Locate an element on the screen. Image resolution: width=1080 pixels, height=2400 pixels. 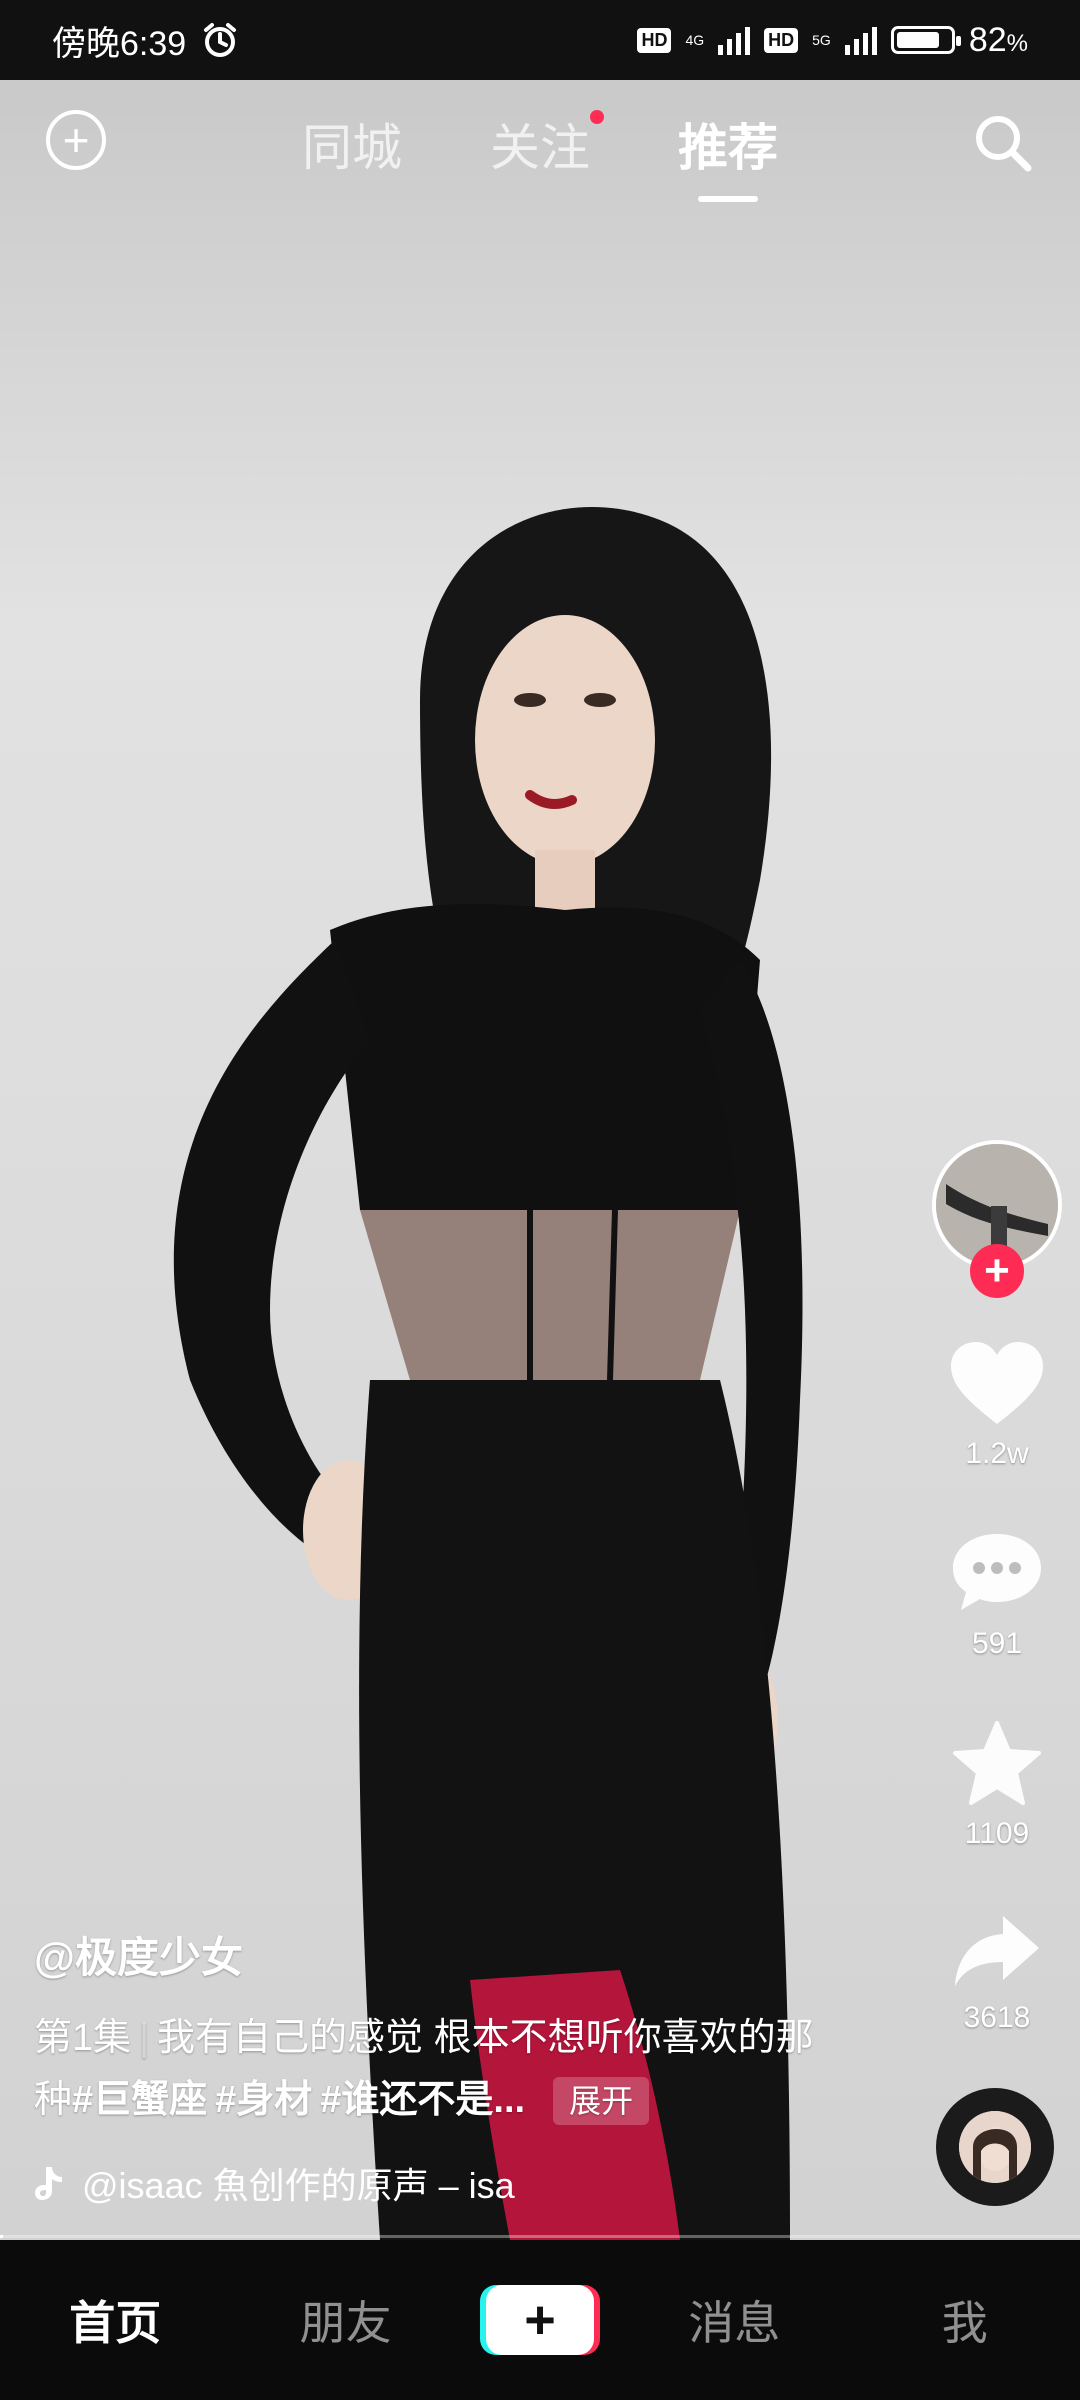
notification-dot is located at coordinates (597, 117).